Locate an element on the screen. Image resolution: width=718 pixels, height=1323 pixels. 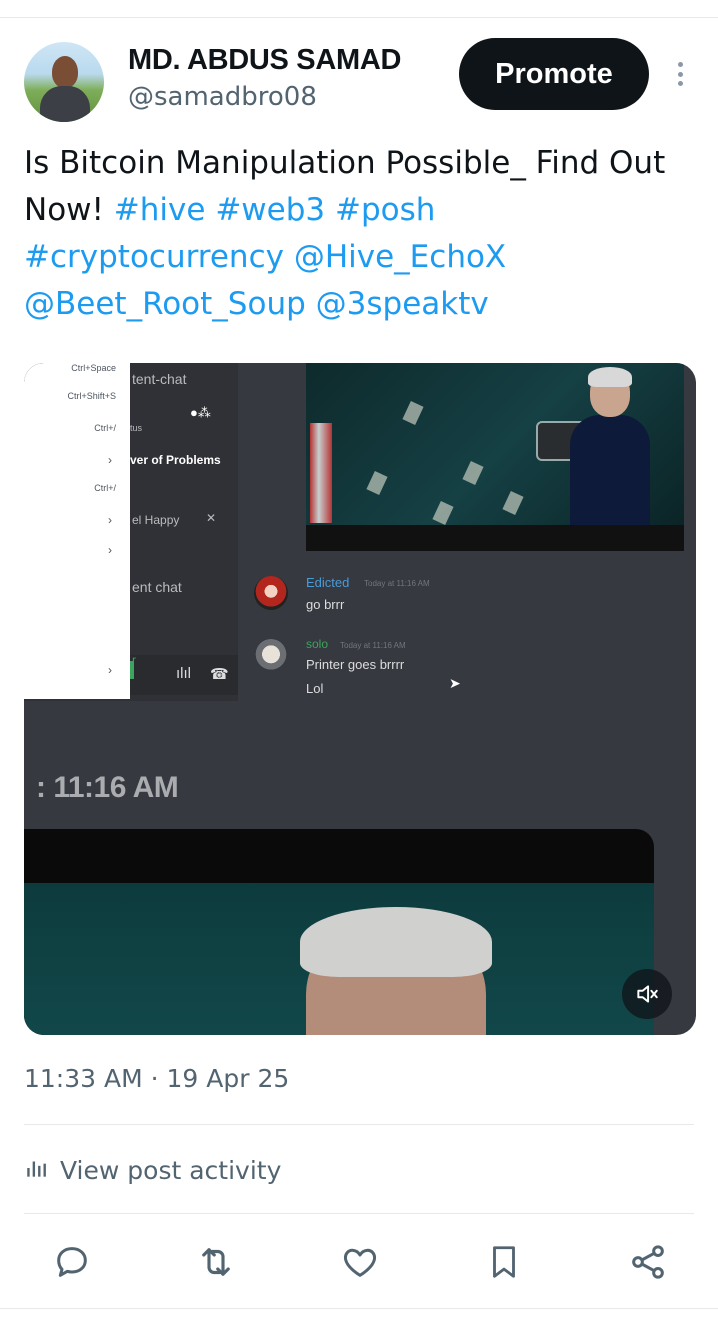
avatar-body is located at coordinates (65, 104).